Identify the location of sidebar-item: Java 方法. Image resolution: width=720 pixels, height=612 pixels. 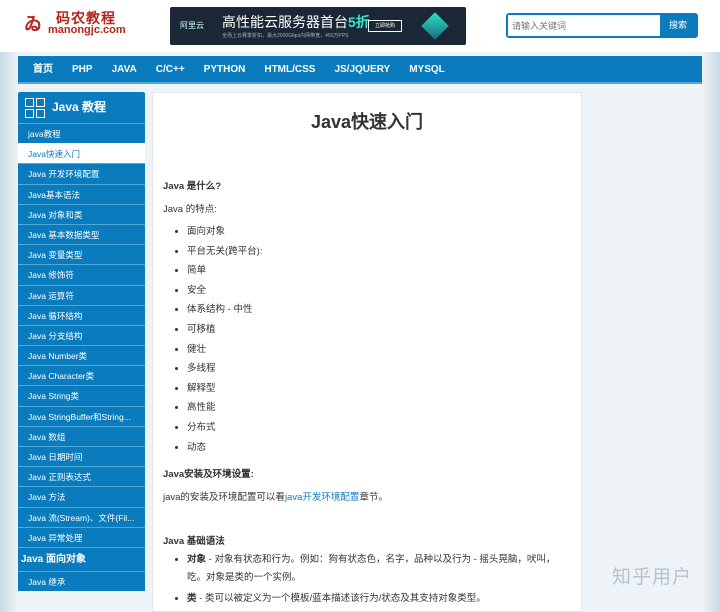
(81, 496).